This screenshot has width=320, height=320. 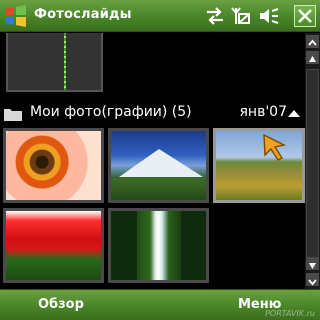 I want to click on title-bar: Фотослайды, so click(x=160, y=16).